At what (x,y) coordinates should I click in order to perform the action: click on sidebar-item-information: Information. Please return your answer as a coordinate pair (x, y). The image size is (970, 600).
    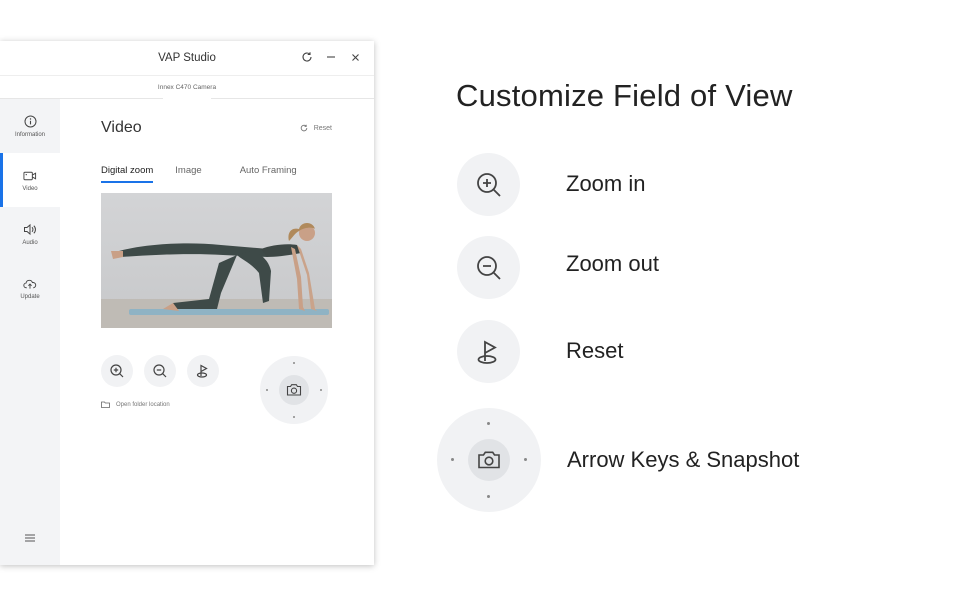
    Looking at the image, I should click on (30, 126).